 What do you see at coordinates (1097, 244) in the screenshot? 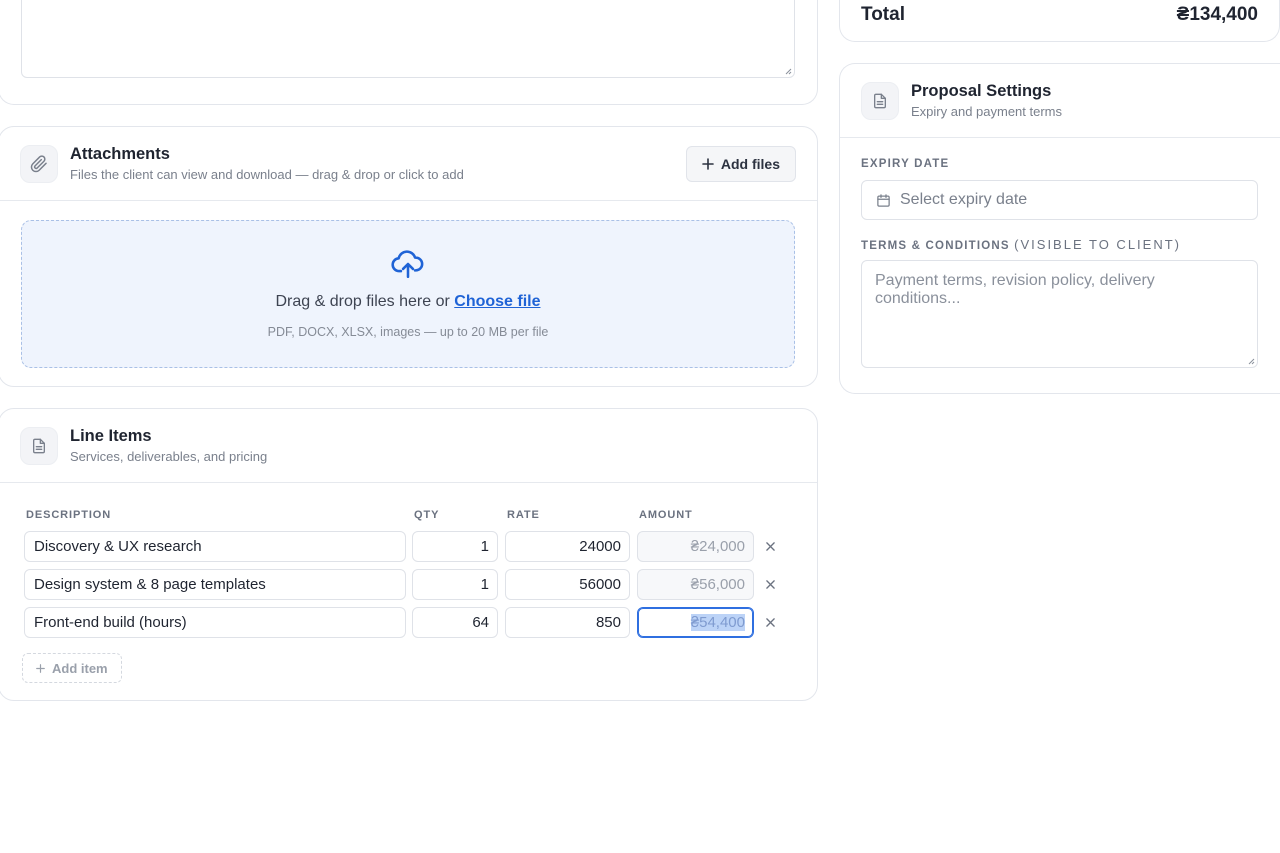
I see `terms-label-note: (VISIBLE TO CLIENT)` at bounding box center [1097, 244].